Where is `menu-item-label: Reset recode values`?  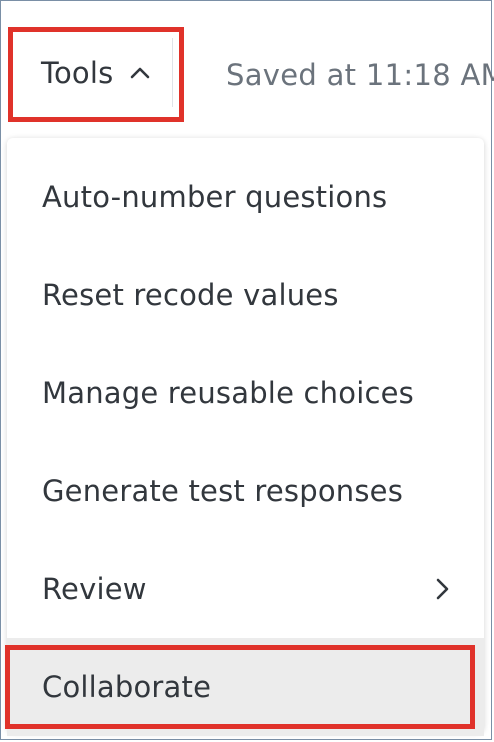
menu-item-label: Reset recode values is located at coordinates (190, 295).